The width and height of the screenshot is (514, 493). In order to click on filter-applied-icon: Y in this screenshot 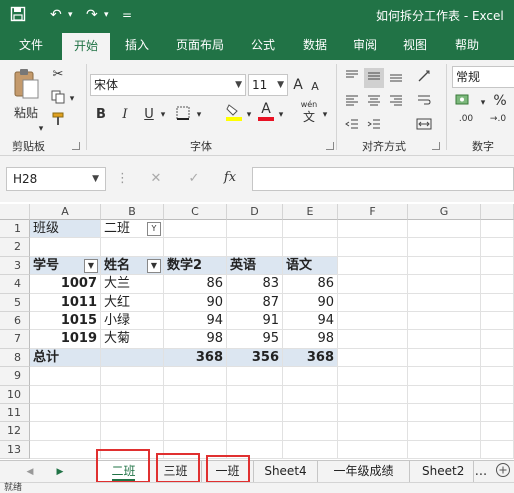, I will do `click(154, 229)`.